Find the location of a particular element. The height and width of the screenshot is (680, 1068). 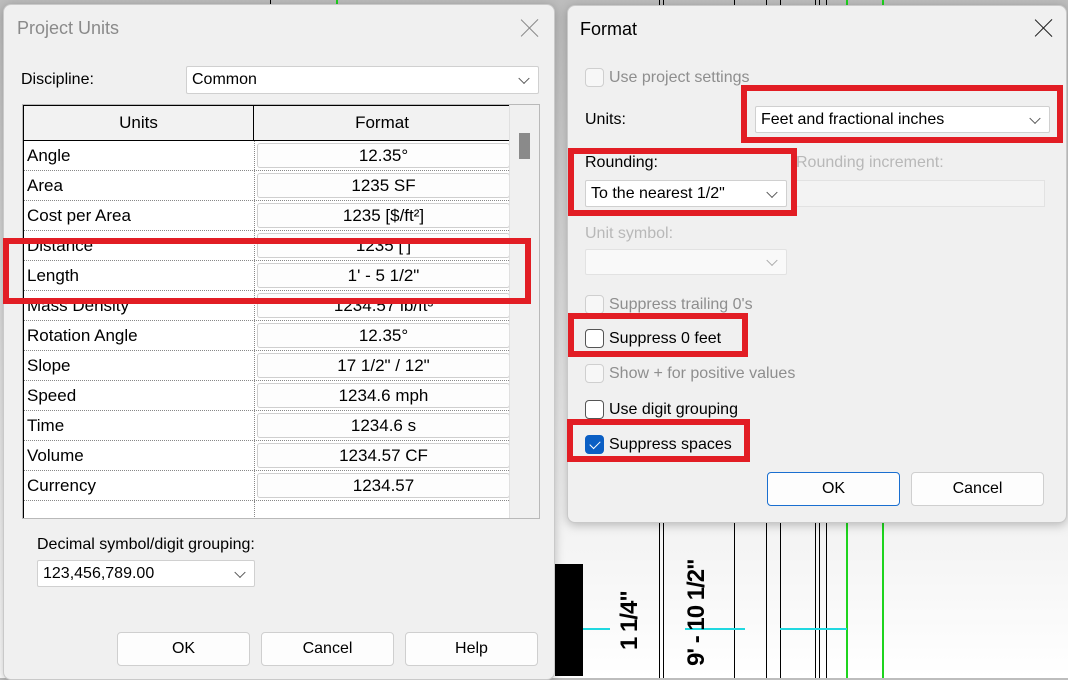

discipline-dropdown: Common is located at coordinates (362, 80).